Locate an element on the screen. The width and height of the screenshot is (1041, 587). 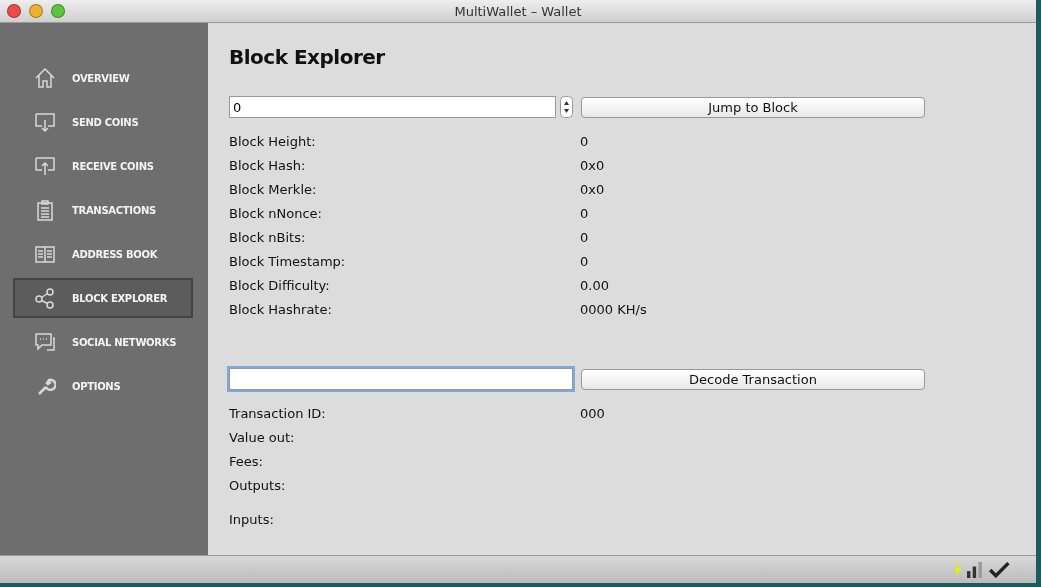
field-label: Block Merkle: is located at coordinates (273, 189).